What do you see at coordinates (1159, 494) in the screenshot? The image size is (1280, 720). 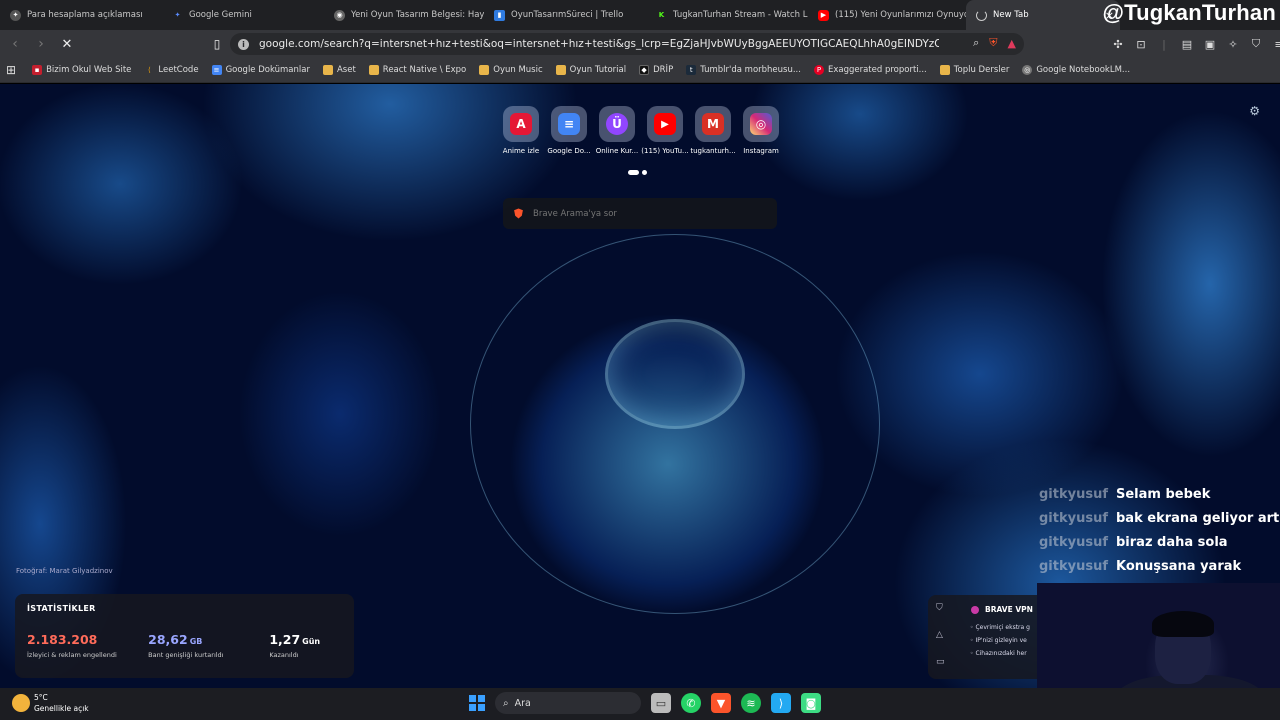 I see `chat-message: gitkyusuf Selam bebek` at bounding box center [1159, 494].